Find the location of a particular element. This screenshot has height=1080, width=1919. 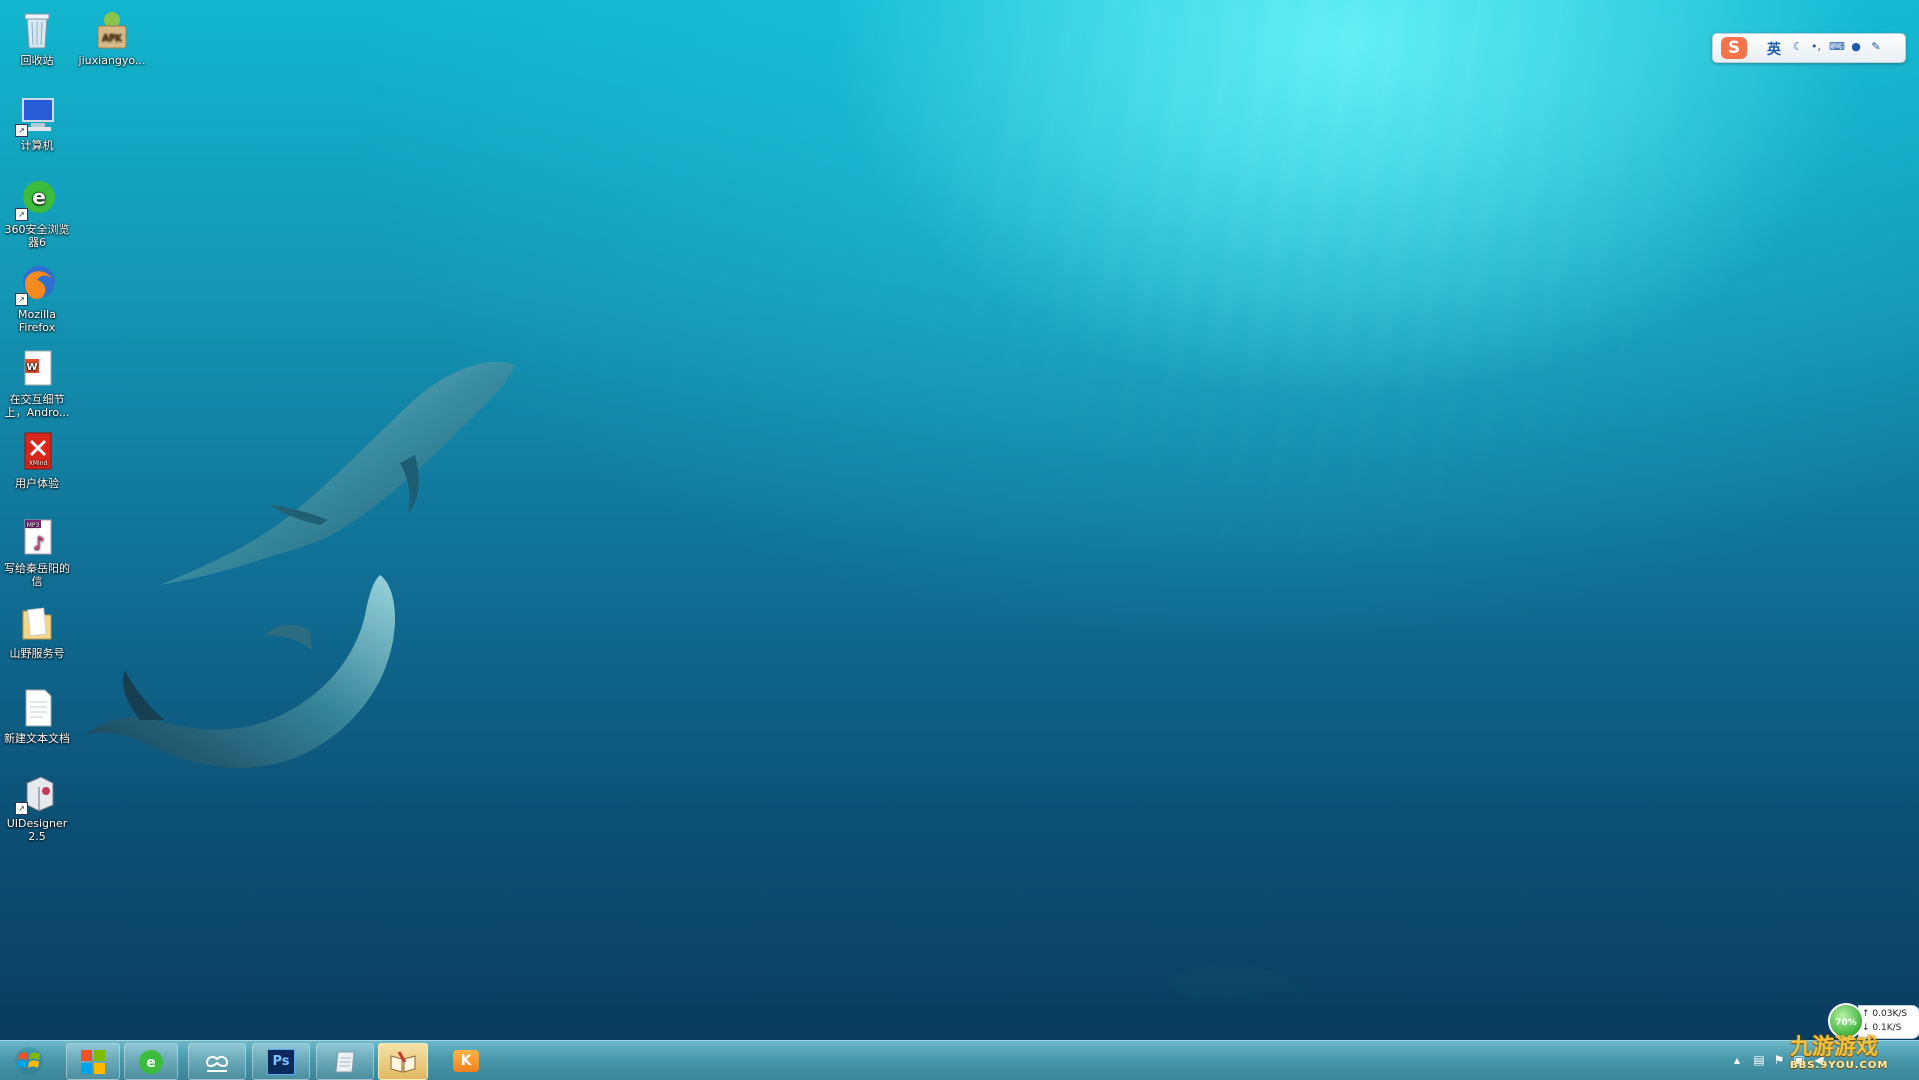

network-speed-widget: 70% ↑ 0.03K/S ↓ 0.1K/S is located at coordinates (1873, 1021).